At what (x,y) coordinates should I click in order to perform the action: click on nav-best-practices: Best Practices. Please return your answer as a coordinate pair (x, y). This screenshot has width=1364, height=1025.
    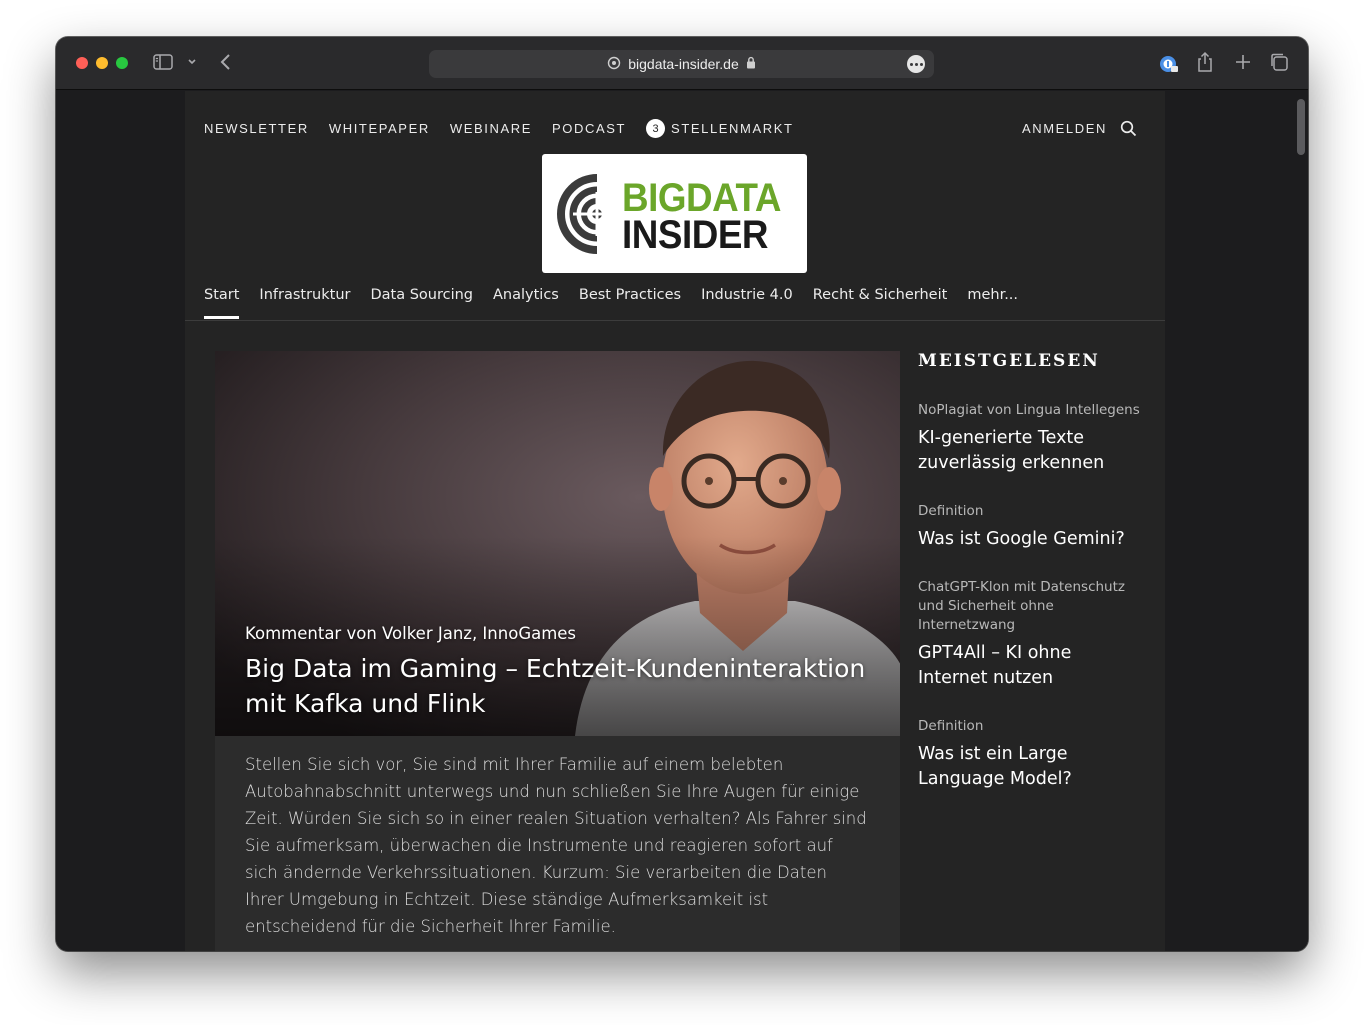
    Looking at the image, I should click on (630, 303).